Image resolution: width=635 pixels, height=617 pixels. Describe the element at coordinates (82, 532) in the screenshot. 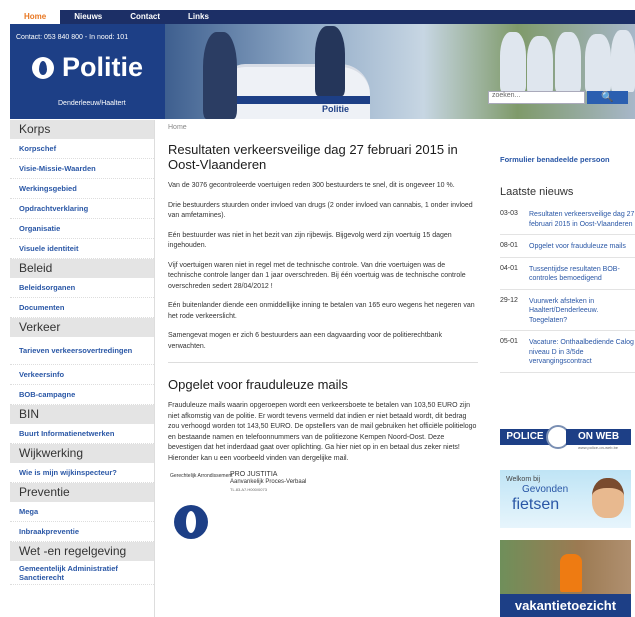

I see `sidebar-item-inbraakpreventie: Inbraakpreventie` at that location.